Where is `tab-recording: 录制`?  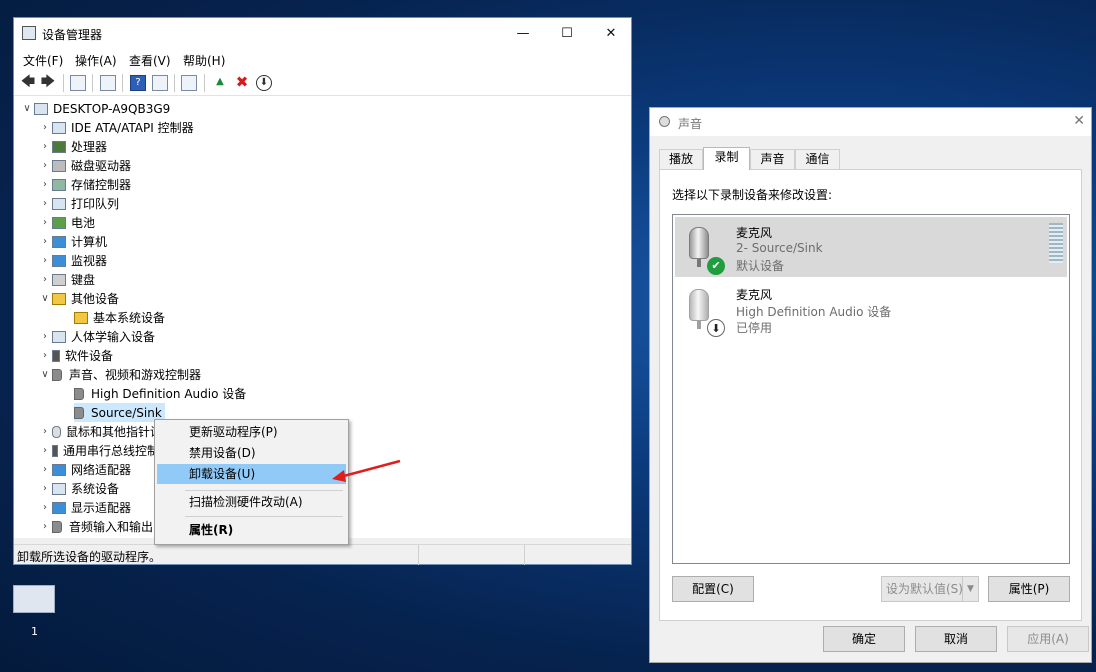 tab-recording: 录制 is located at coordinates (726, 158).